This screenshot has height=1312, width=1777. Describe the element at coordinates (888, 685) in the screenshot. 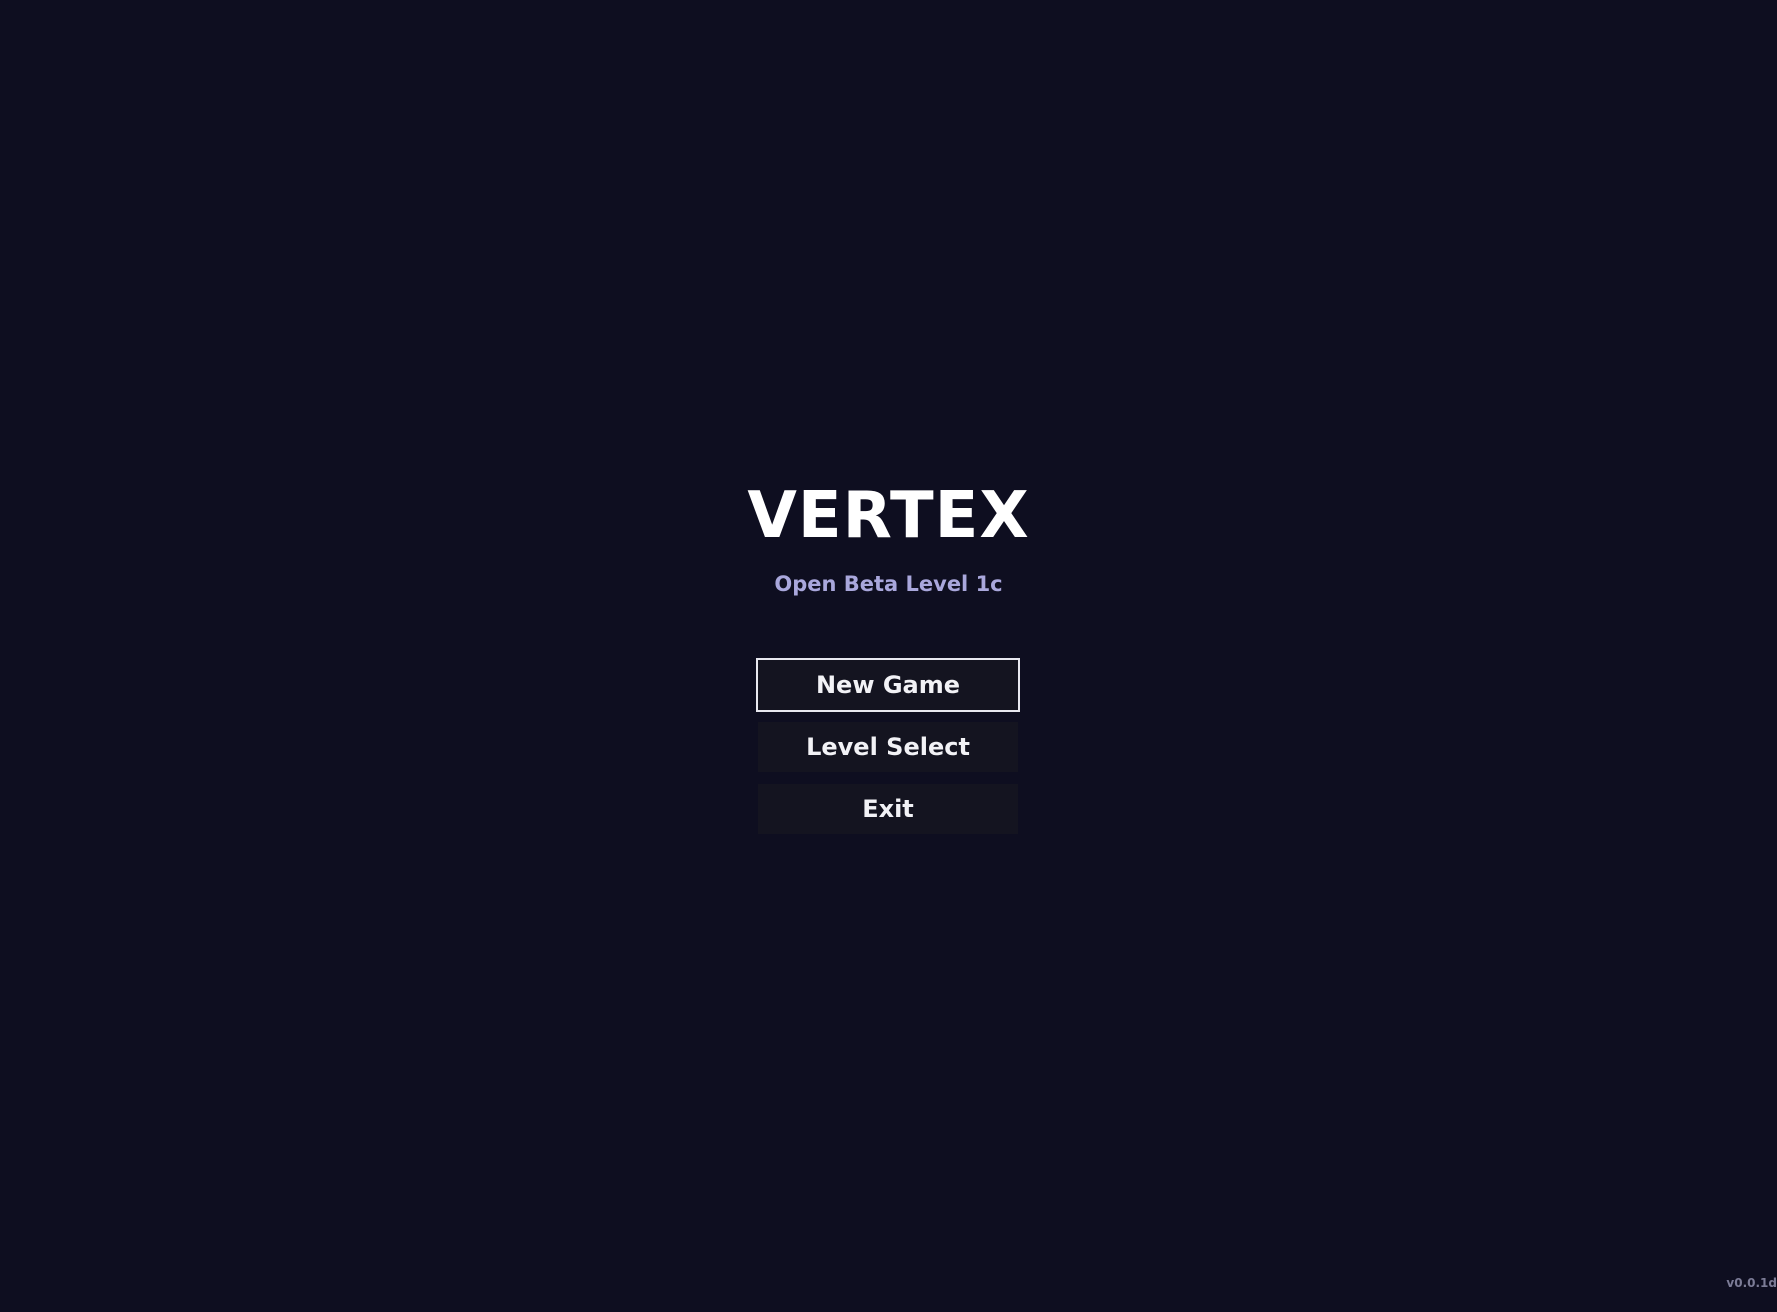

I see `new-game-button: New Game` at that location.